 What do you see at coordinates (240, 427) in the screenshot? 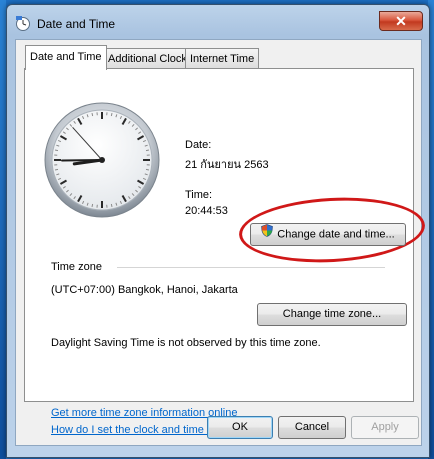
I see `ok-button: OK` at bounding box center [240, 427].